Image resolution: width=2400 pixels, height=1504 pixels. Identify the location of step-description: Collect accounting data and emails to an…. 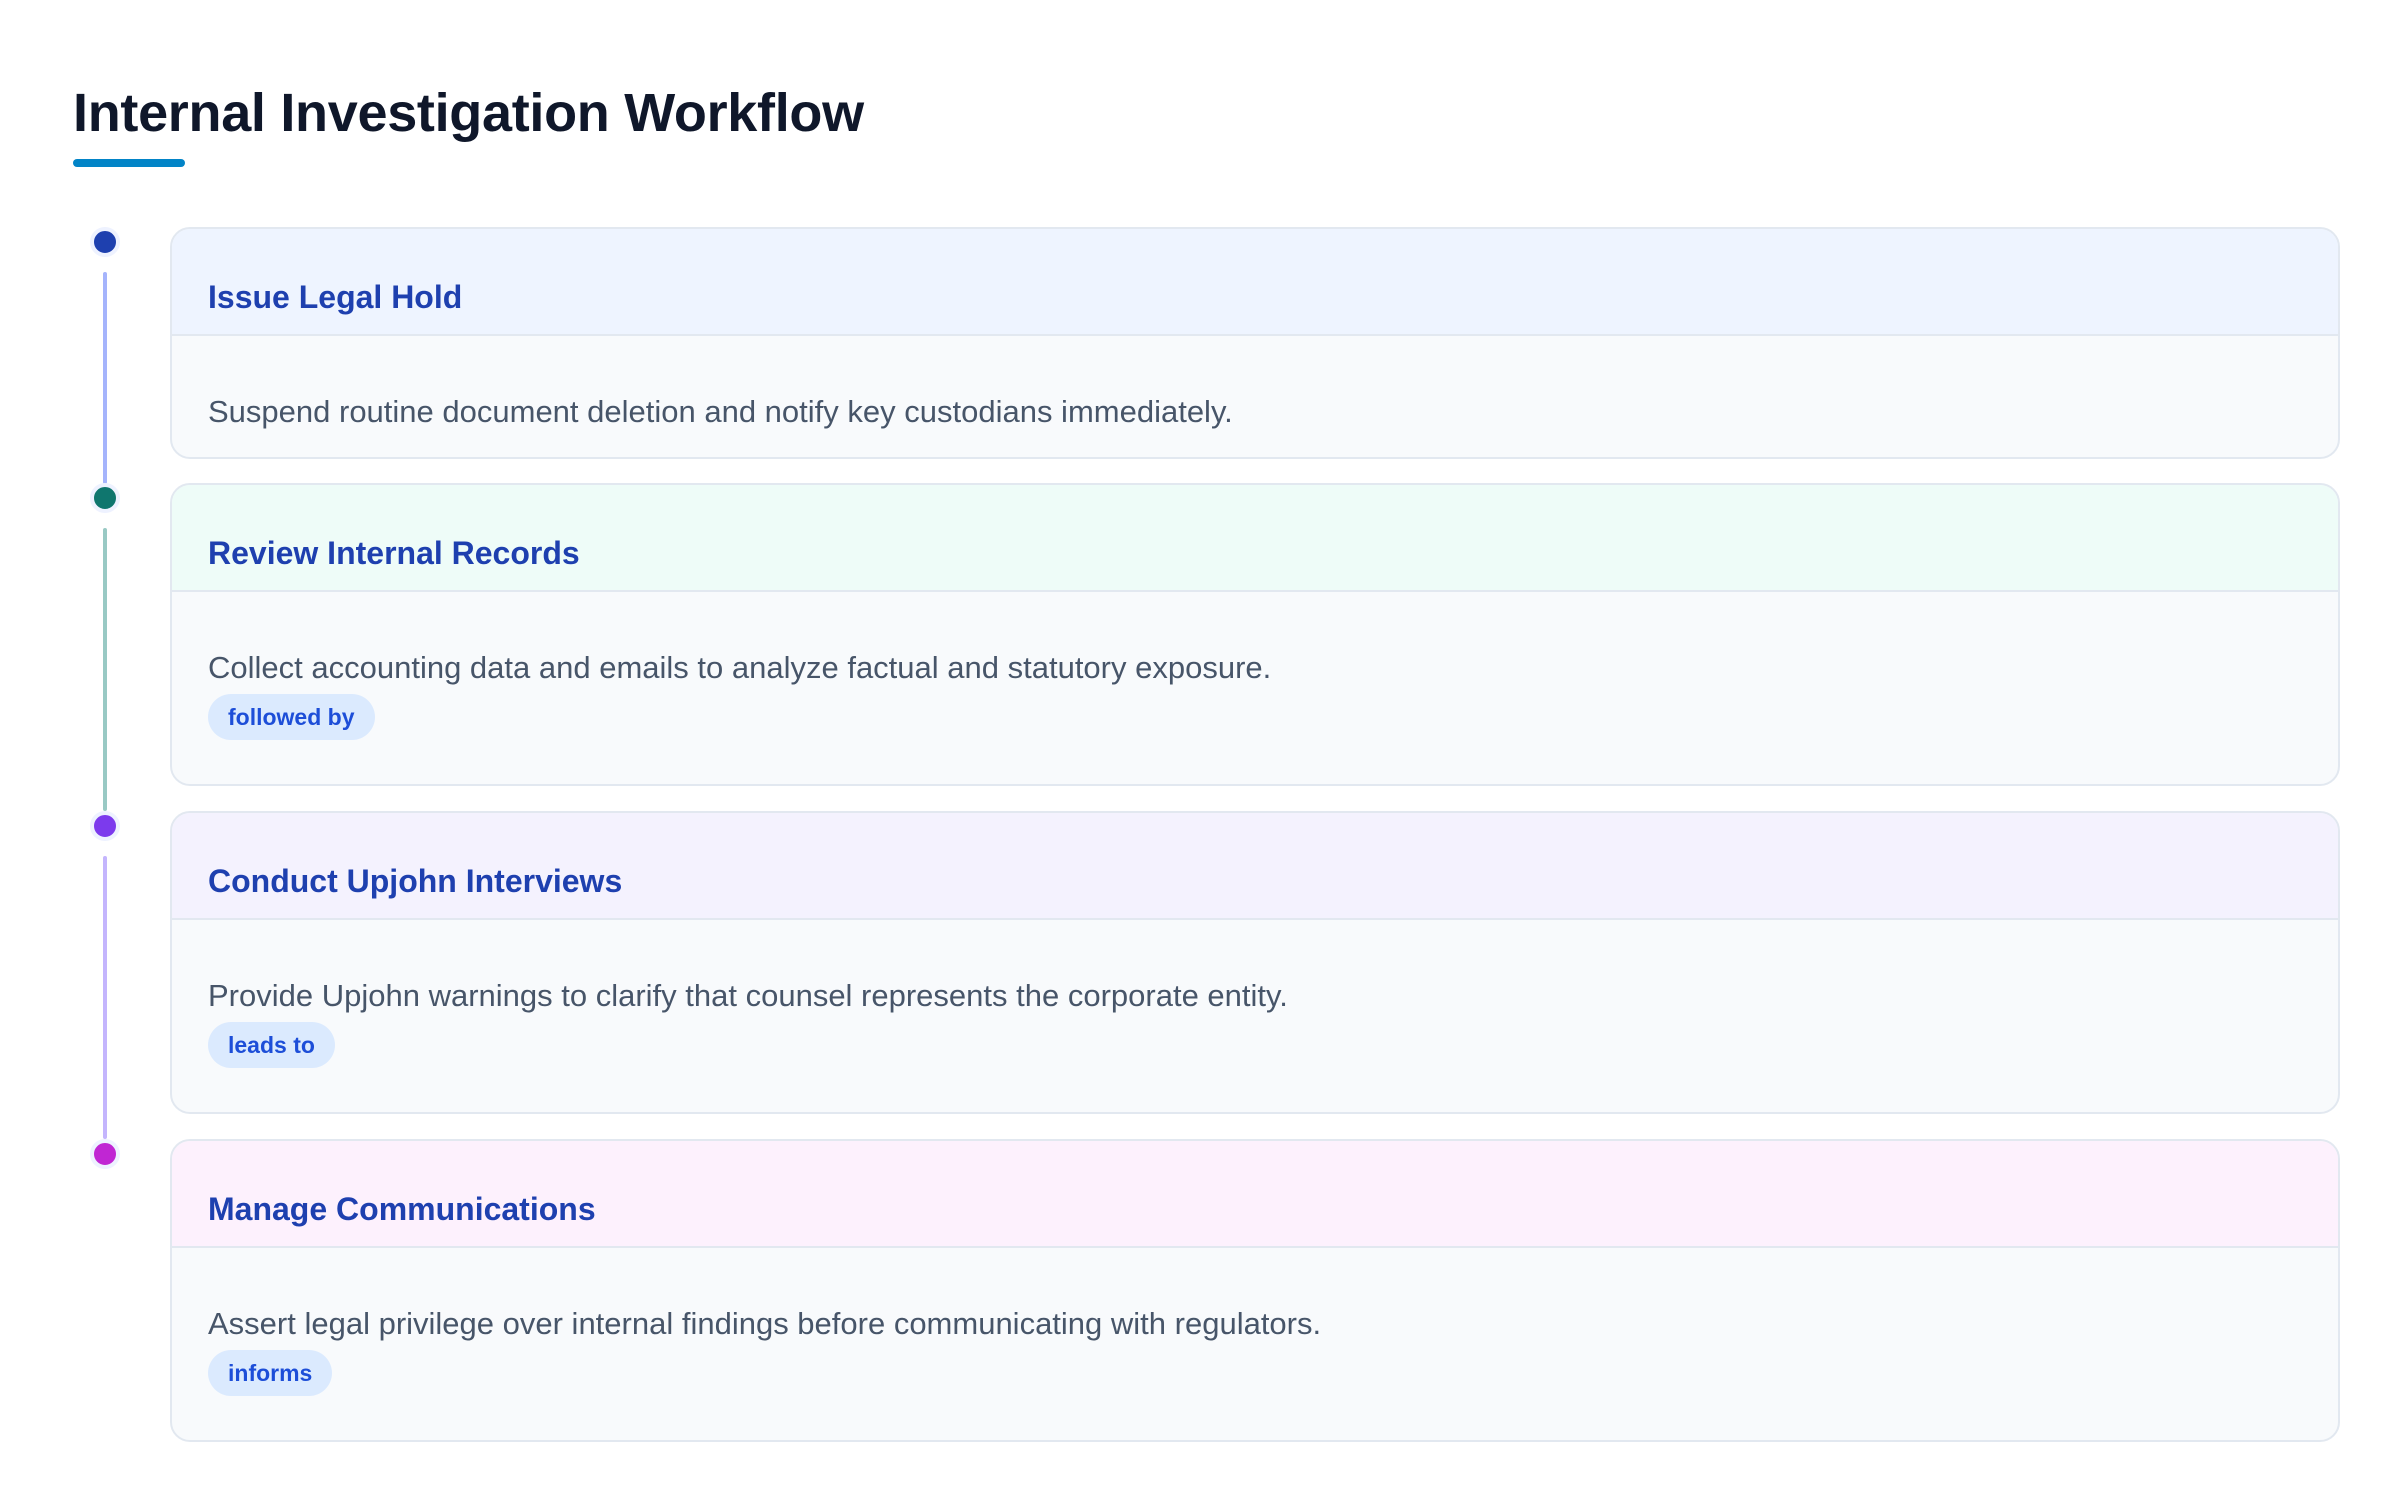
(740, 667).